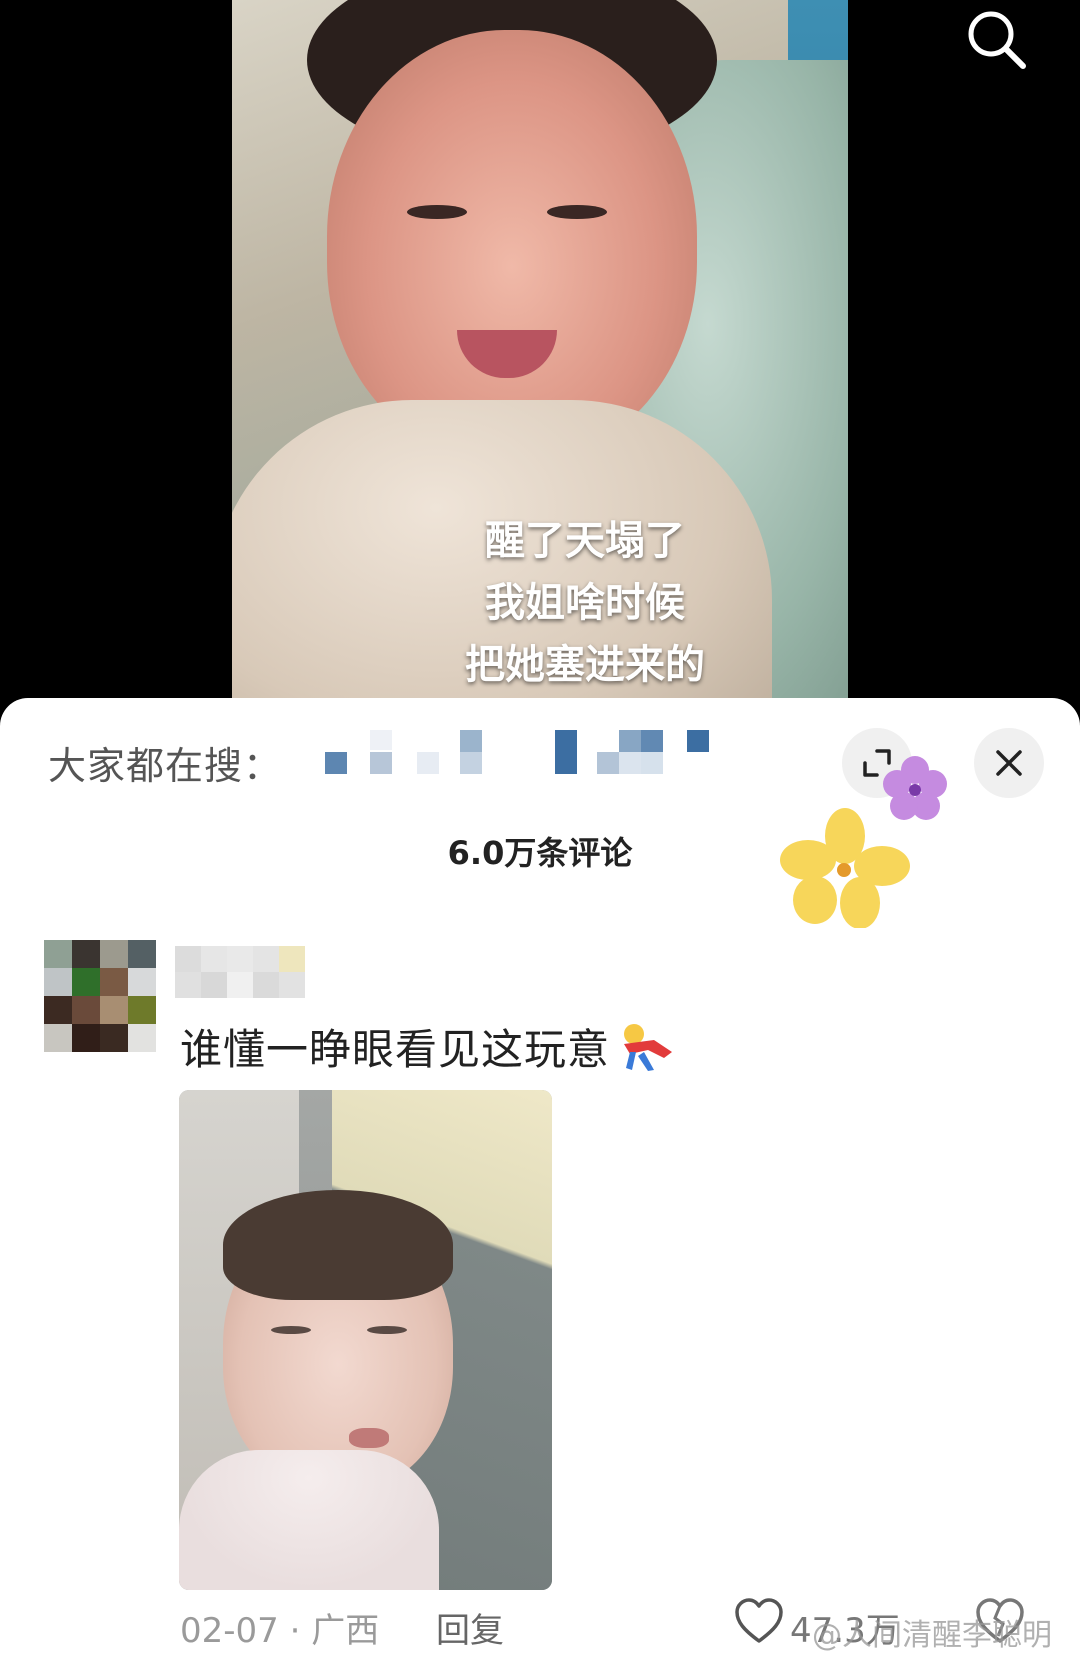 This screenshot has width=1080, height=1664. I want to click on caption-line-3: 把她塞进来的, so click(585, 665).